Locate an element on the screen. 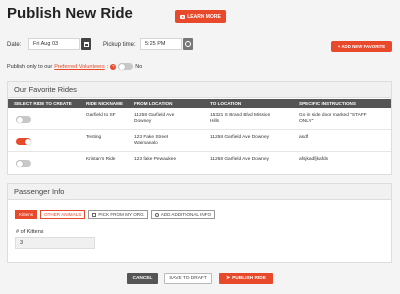 The image size is (400, 294). date-field: Fri Aug 03 is located at coordinates (54, 44).